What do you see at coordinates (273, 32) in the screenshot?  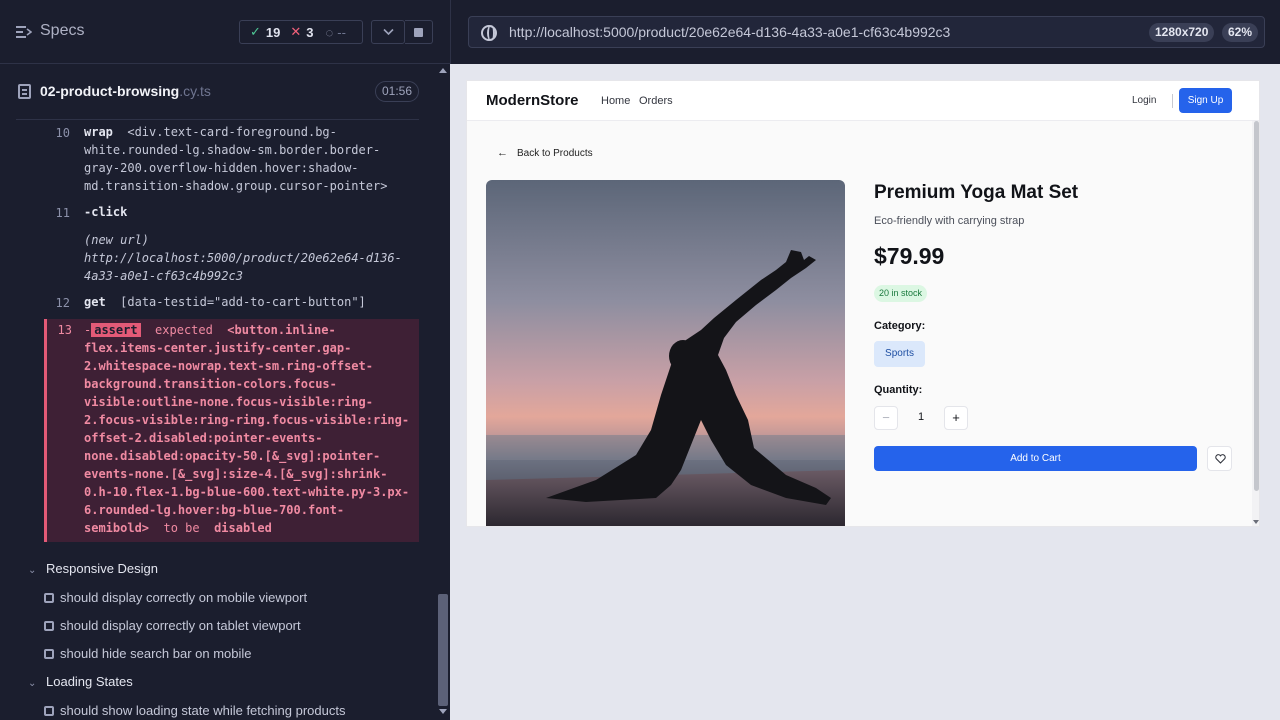 I see `passed-count: 19` at bounding box center [273, 32].